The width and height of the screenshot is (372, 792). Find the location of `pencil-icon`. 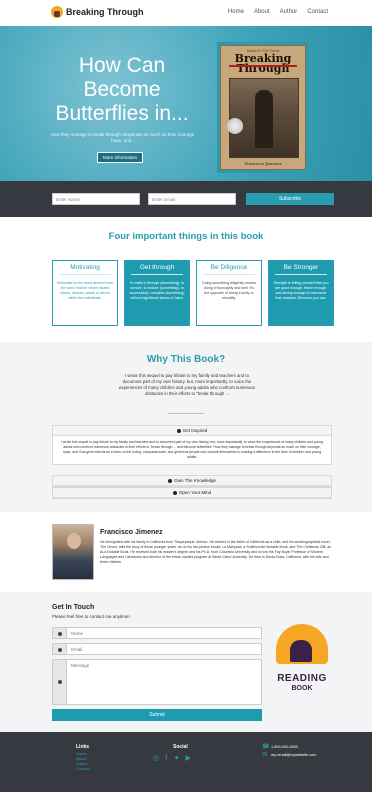

pencil-icon is located at coordinates (60, 682).